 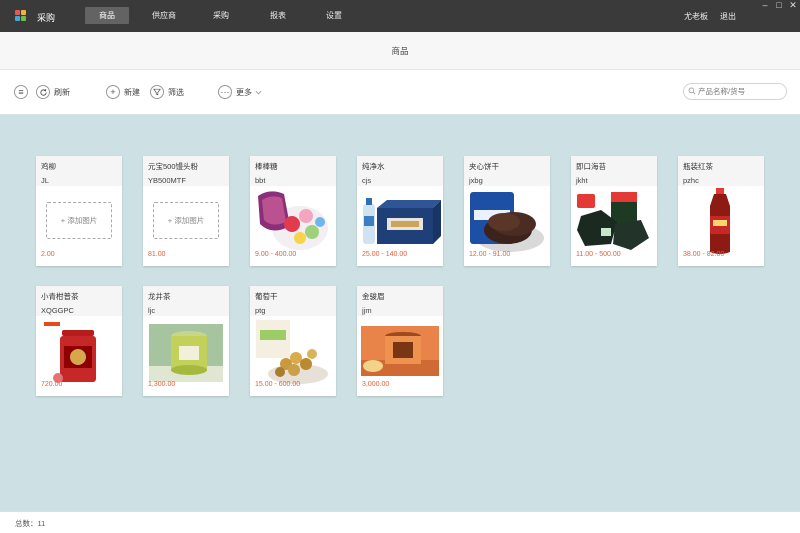 I want to click on status-bar: 总数：11, so click(x=400, y=522).